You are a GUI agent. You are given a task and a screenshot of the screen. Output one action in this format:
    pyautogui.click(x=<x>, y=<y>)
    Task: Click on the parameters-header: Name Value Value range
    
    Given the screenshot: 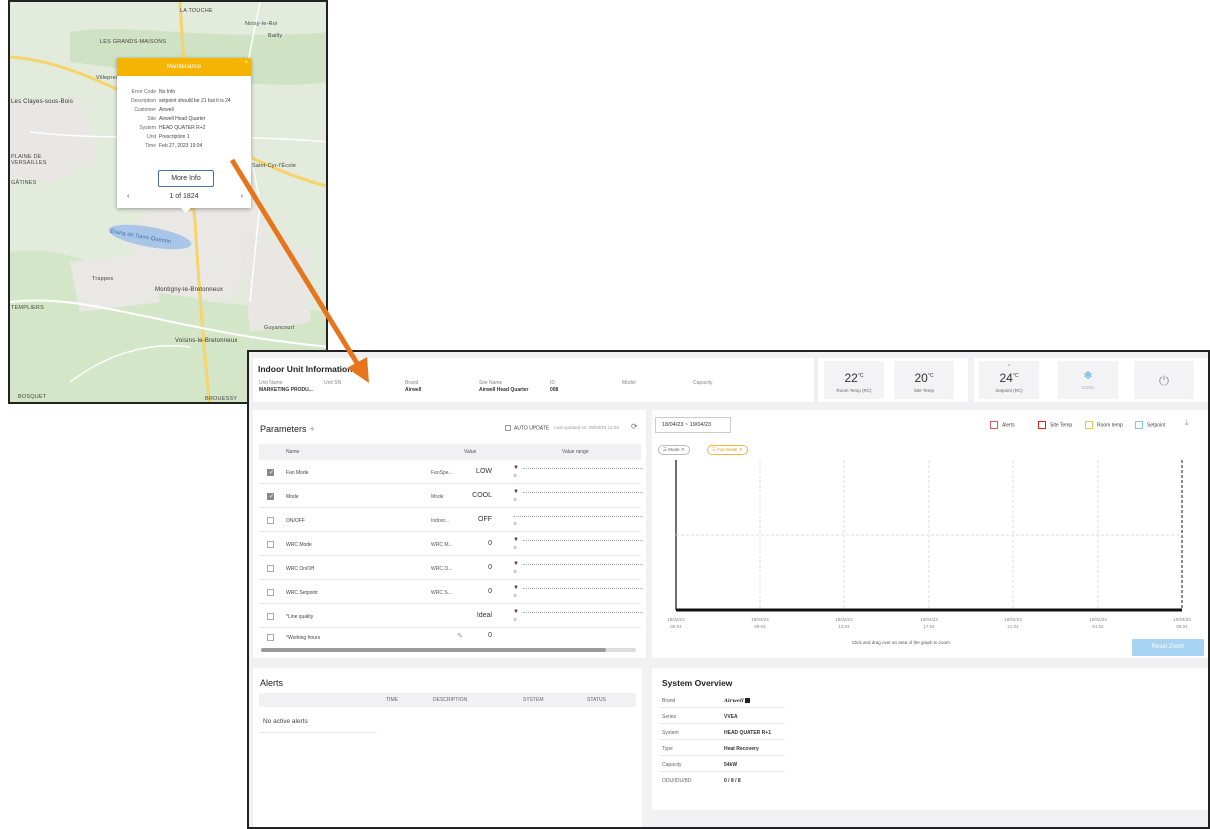 What is the action you would take?
    pyautogui.click(x=450, y=452)
    